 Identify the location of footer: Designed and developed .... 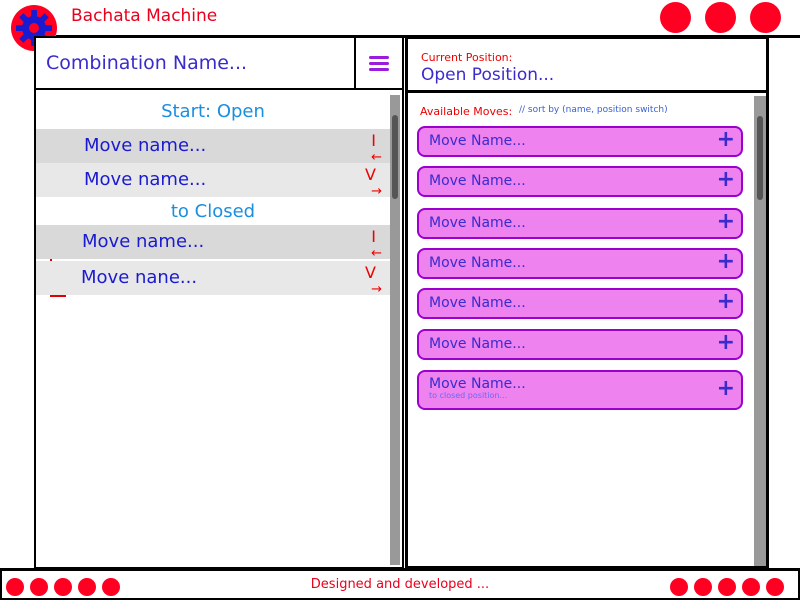
(400, 584).